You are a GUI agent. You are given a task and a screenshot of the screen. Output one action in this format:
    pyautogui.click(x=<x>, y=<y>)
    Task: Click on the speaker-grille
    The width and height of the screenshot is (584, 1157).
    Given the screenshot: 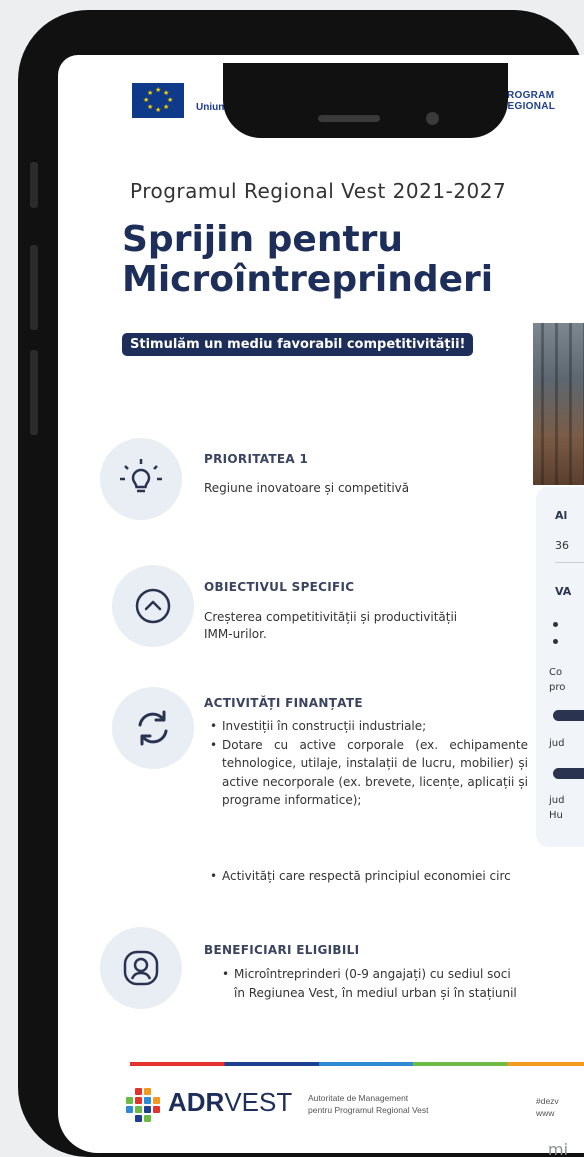 What is the action you would take?
    pyautogui.click(x=349, y=118)
    